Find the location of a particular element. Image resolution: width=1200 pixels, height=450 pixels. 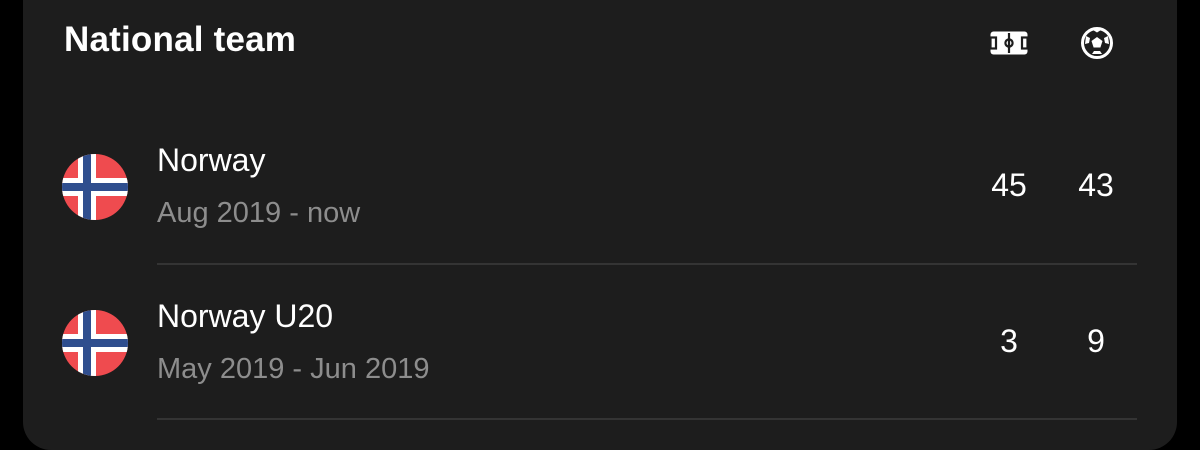

section-title: National team is located at coordinates (180, 39).